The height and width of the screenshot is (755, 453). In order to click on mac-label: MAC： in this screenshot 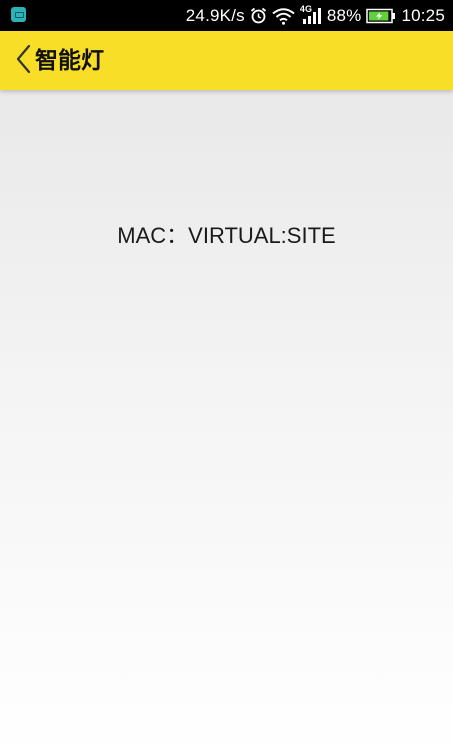, I will do `click(153, 235)`.